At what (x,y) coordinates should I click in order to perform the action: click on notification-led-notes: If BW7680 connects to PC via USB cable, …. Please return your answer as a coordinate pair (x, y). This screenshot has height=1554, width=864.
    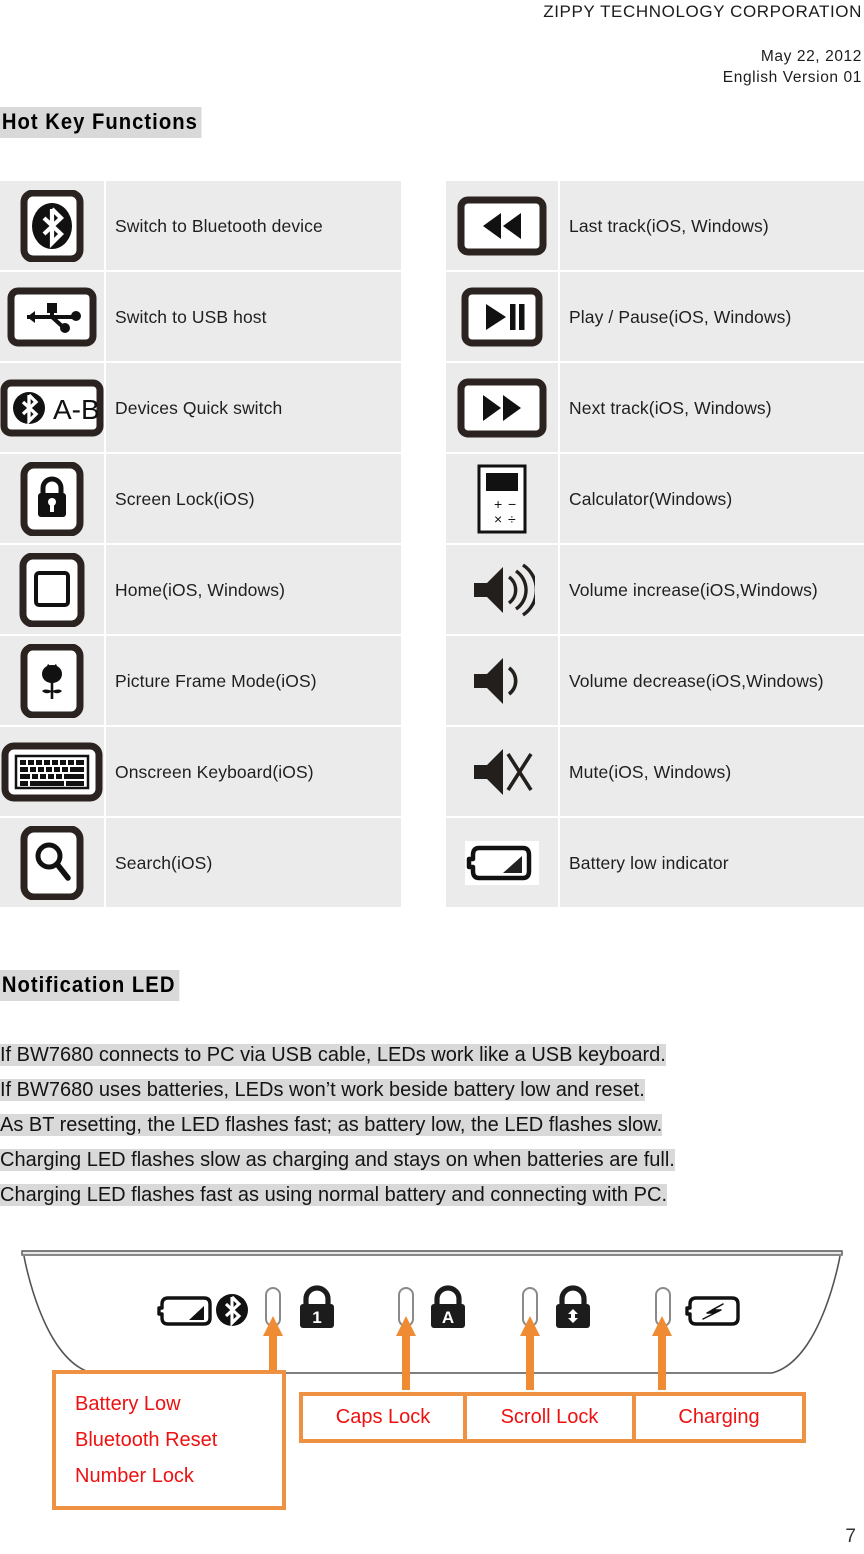
    Looking at the image, I should click on (432, 1127).